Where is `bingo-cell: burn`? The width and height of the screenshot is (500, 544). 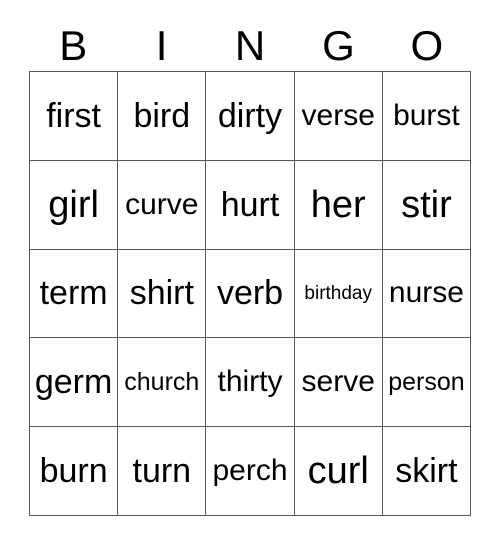
bingo-cell: burn is located at coordinates (74, 471).